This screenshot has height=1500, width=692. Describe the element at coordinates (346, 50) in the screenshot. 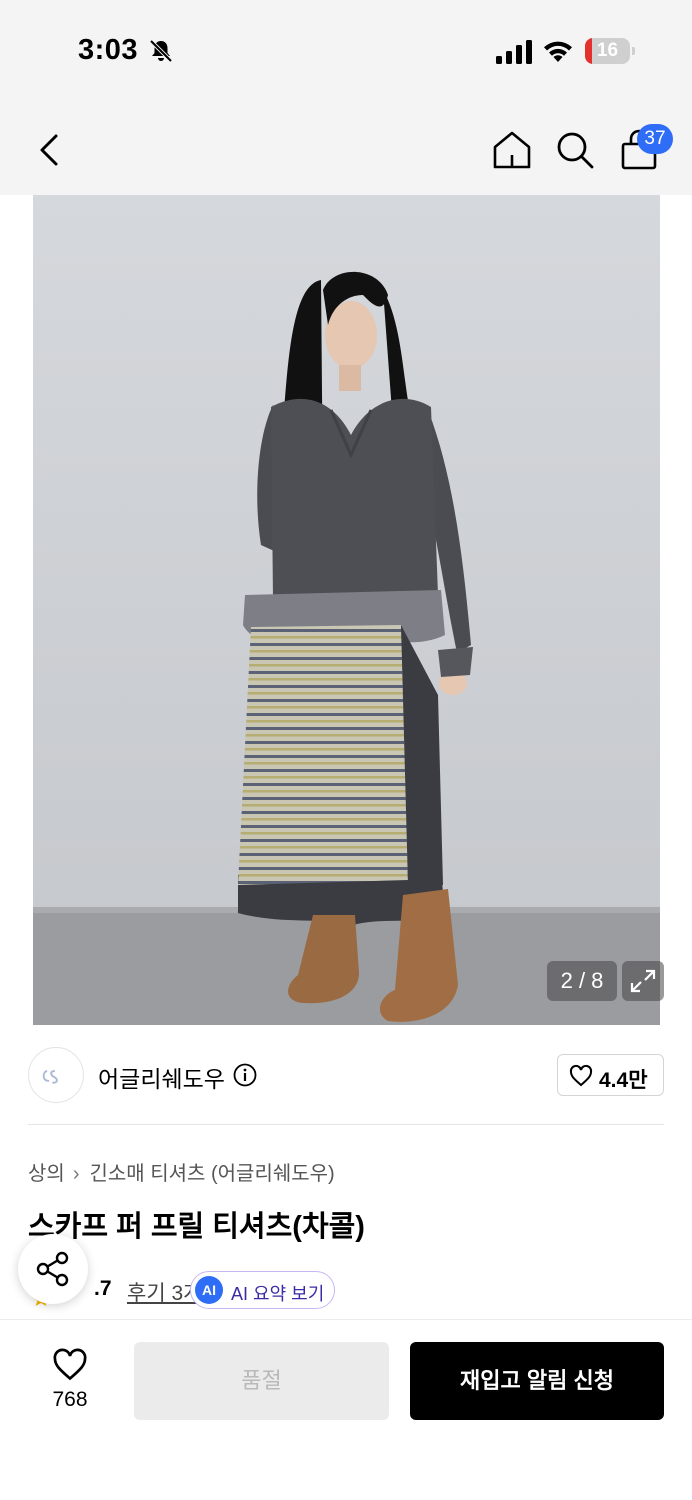

I see `status-bar: 3:03 16` at that location.